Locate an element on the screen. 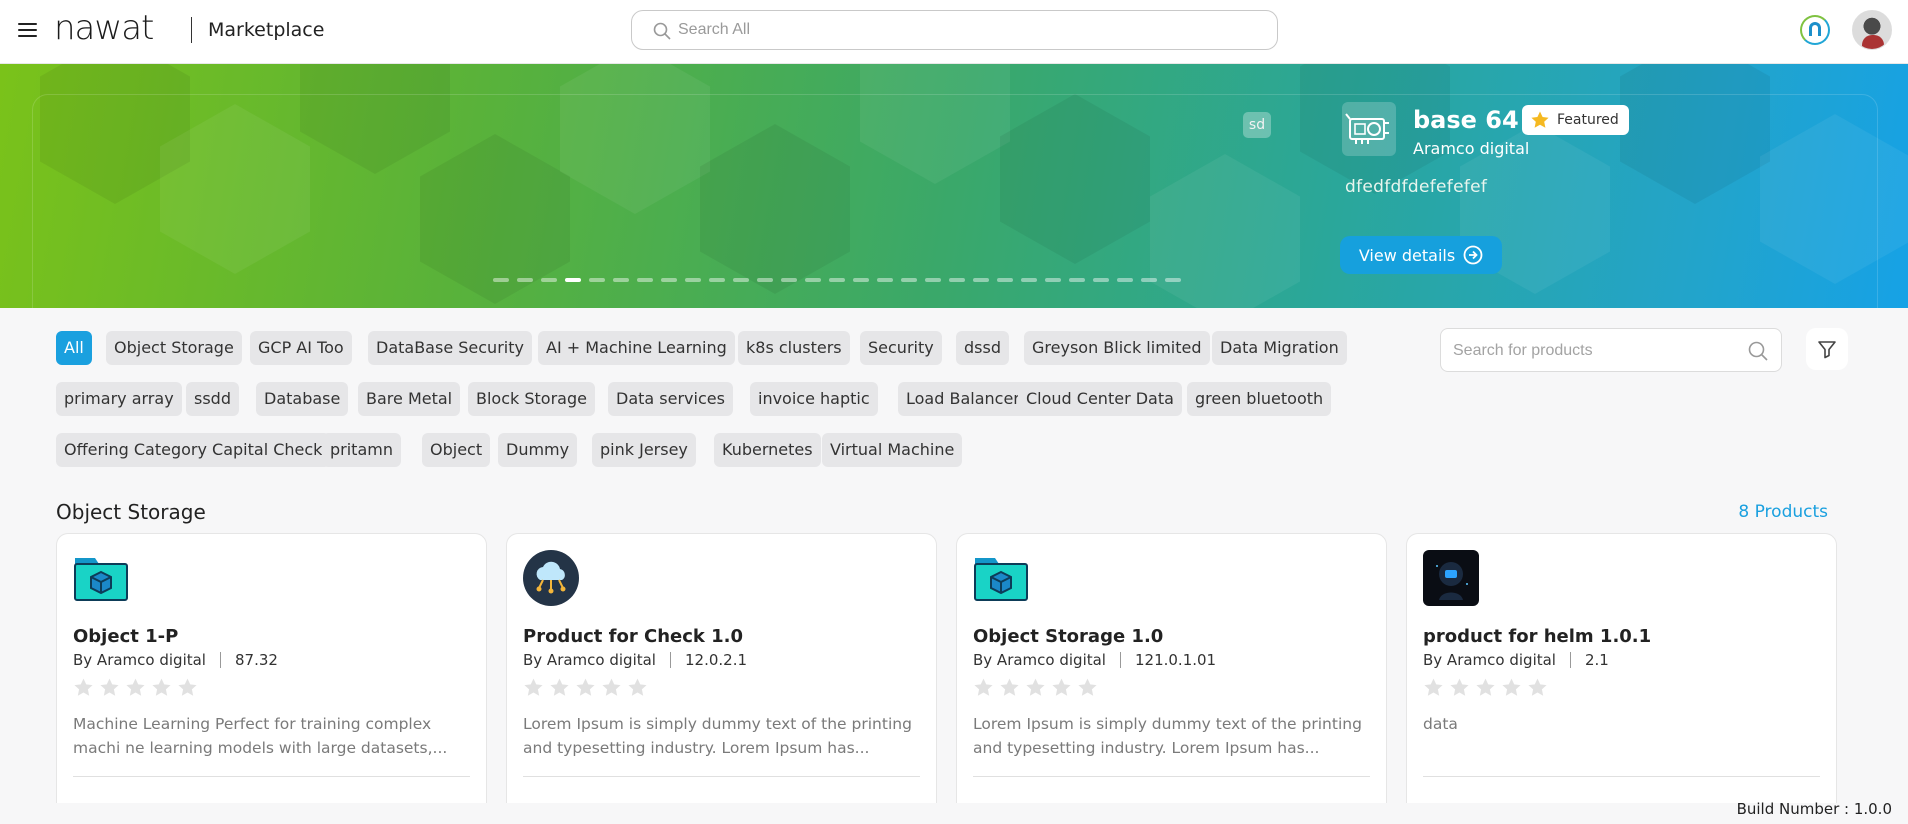 This screenshot has width=1908, height=824. brand-app-icon is located at coordinates (1815, 30).